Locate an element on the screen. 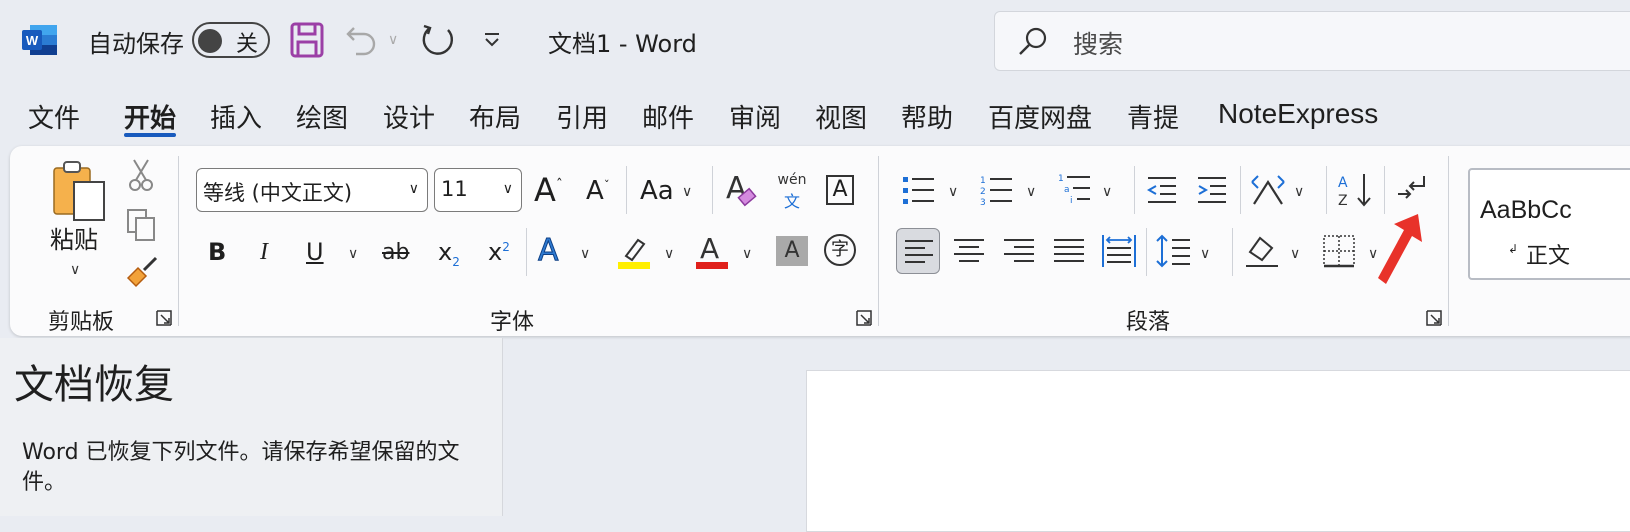 The width and height of the screenshot is (1630, 532). tab-baidu-netdisk: 百度网盘 is located at coordinates (1040, 116).